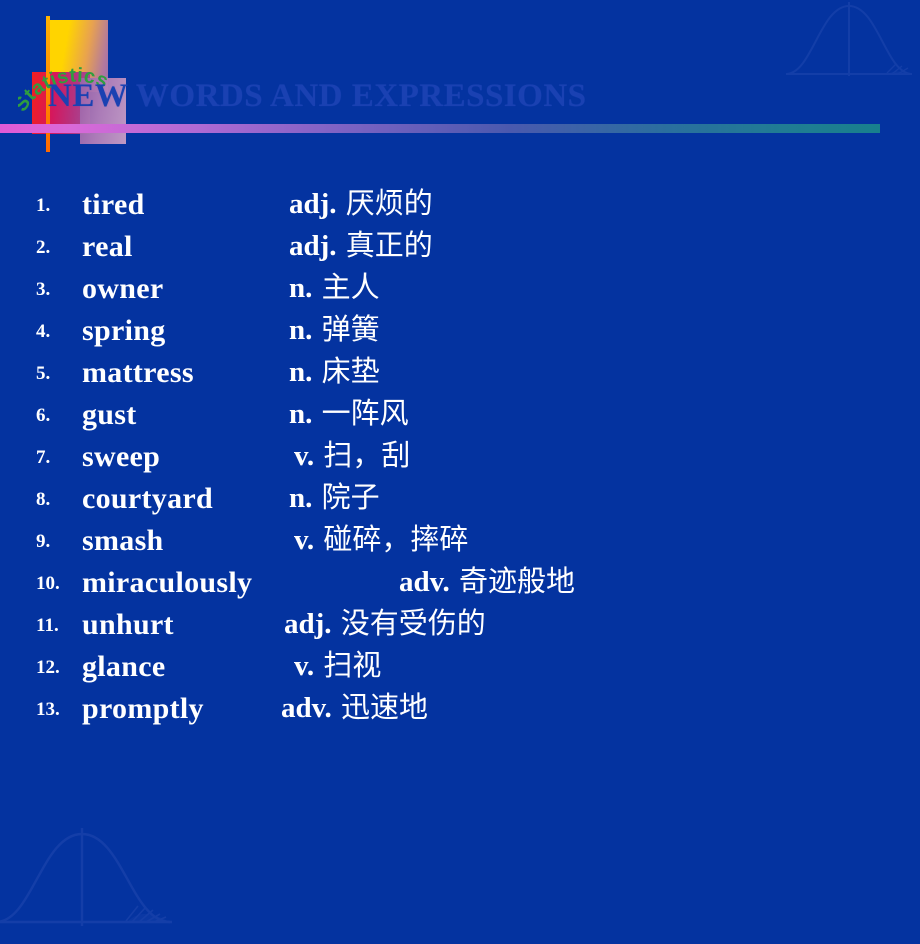 This screenshot has height=944, width=920. What do you see at coordinates (48, 583) in the screenshot?
I see `vocabulary-item-number: 10.` at bounding box center [48, 583].